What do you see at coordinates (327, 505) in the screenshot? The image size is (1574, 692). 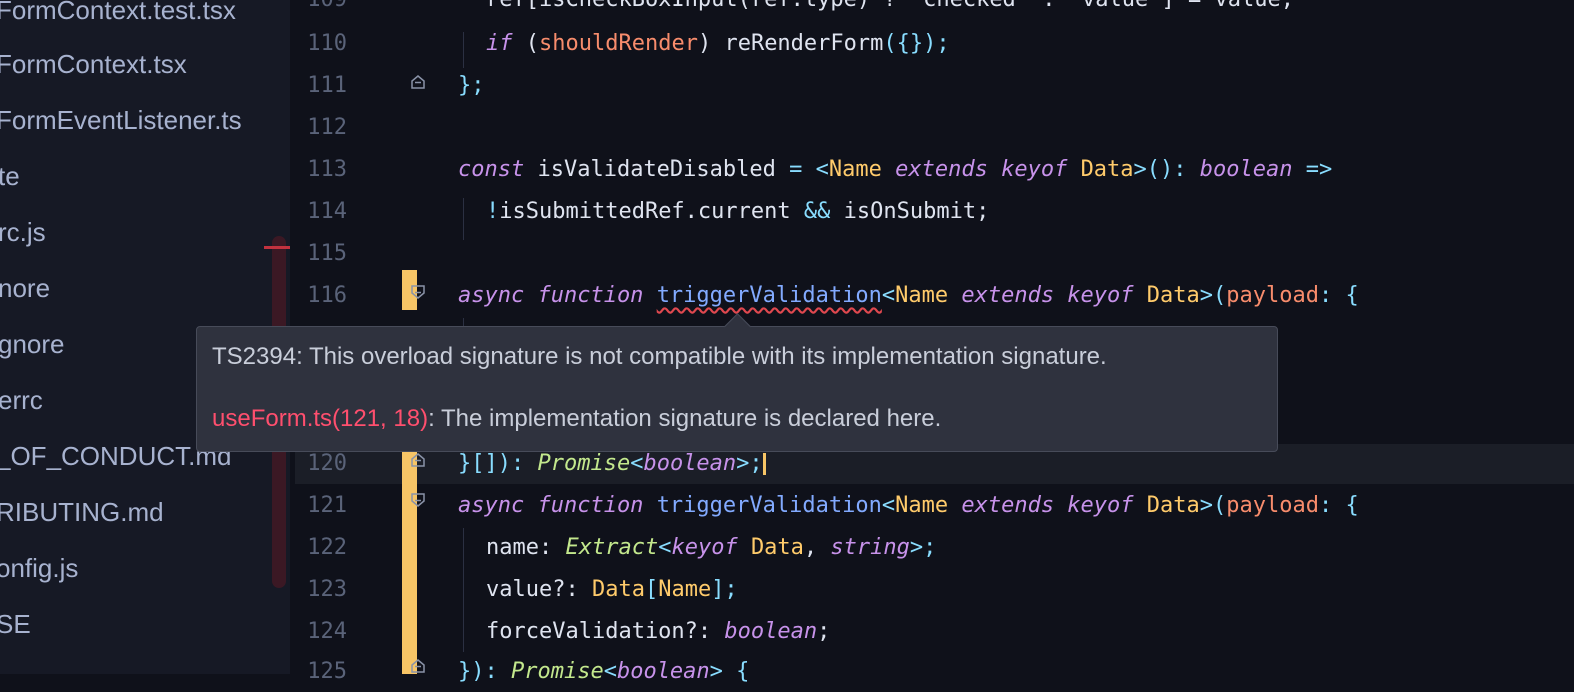 I see `line-number: 121` at bounding box center [327, 505].